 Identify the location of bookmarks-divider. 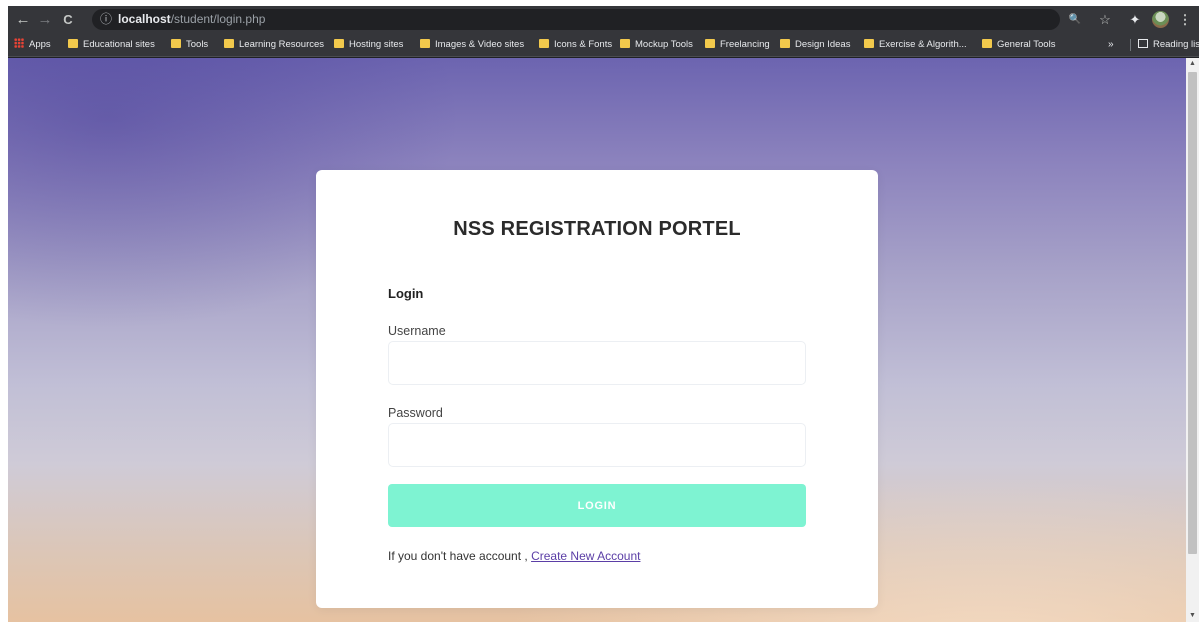
(1130, 45).